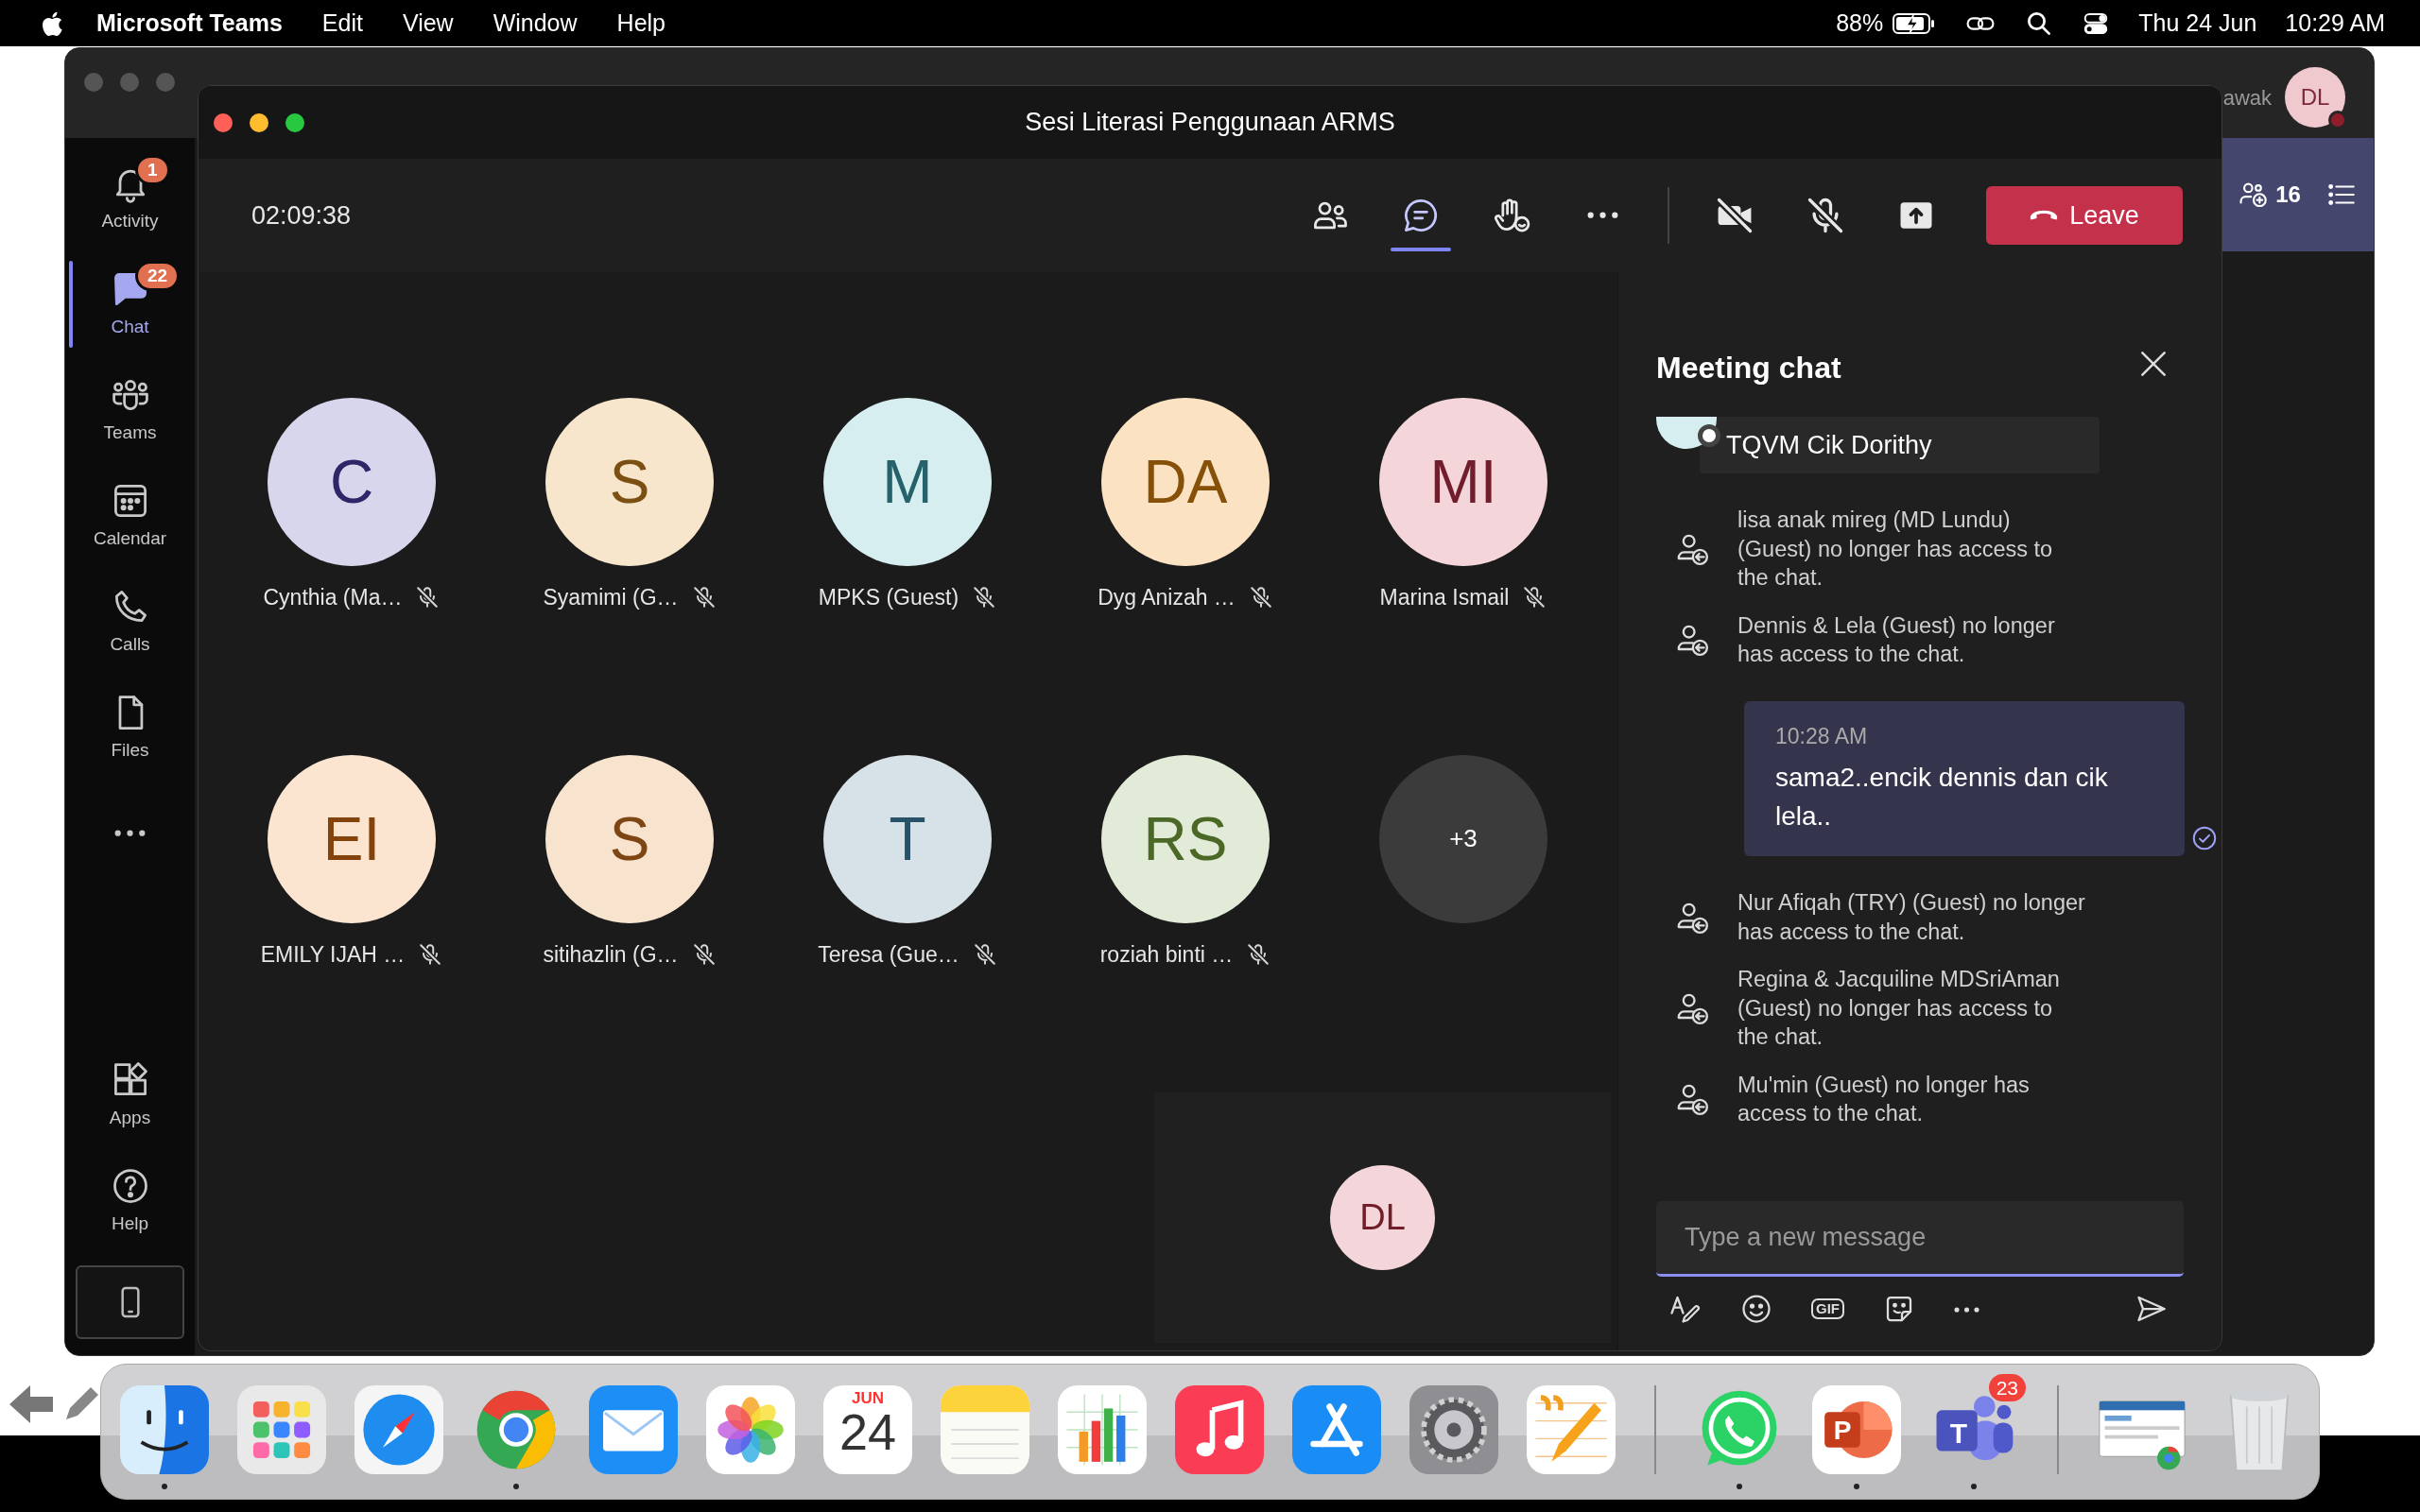 The image size is (2420, 1512). What do you see at coordinates (888, 597) in the screenshot?
I see `participant-name: MPKS (Guest)` at bounding box center [888, 597].